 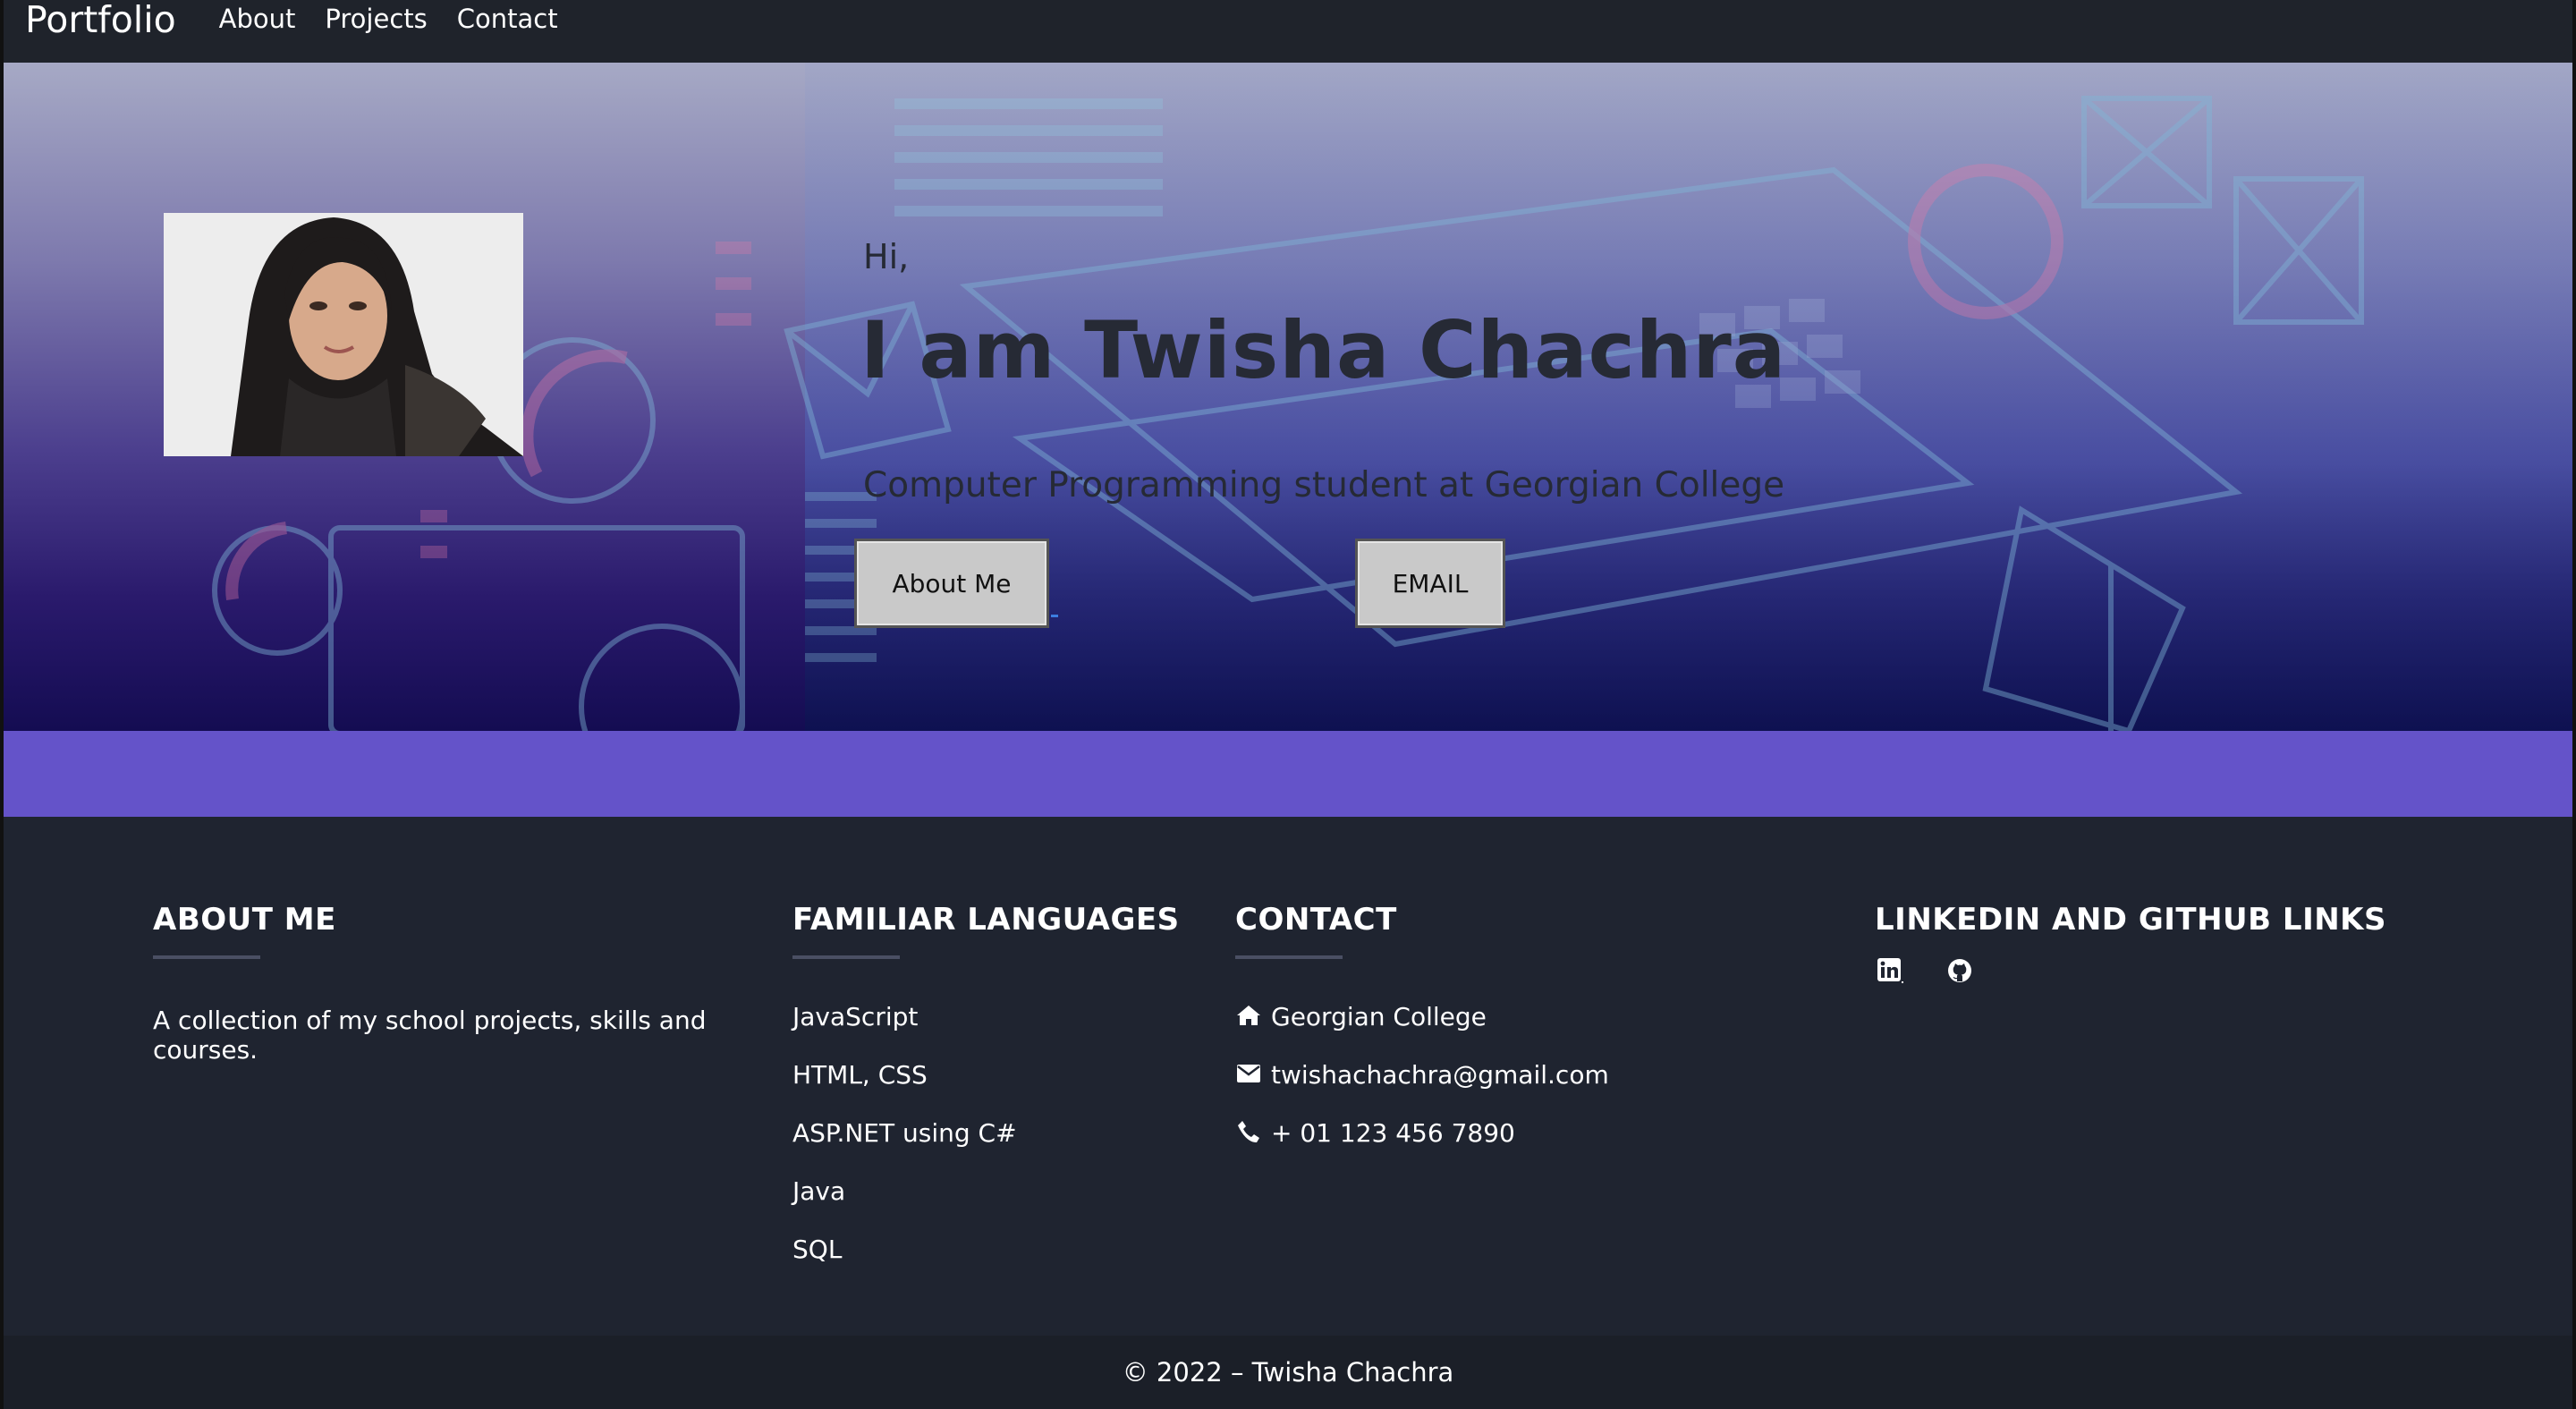 What do you see at coordinates (819, 1191) in the screenshot?
I see `language-item: Java` at bounding box center [819, 1191].